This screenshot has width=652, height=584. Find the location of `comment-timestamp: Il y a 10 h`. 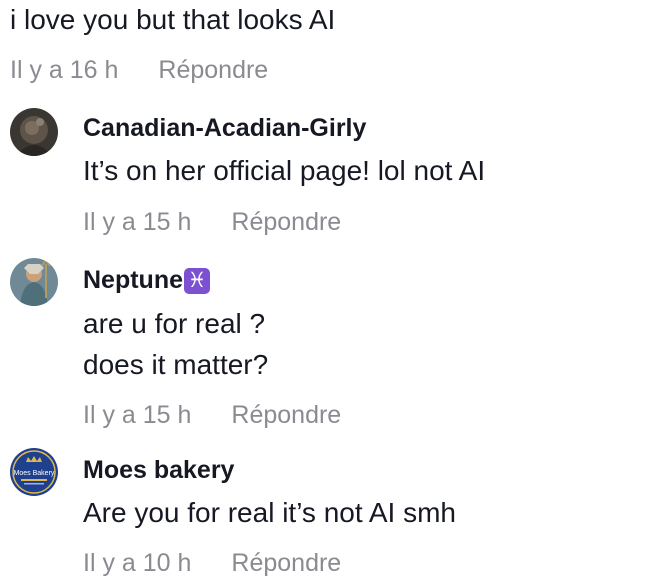

comment-timestamp: Il y a 10 h is located at coordinates (137, 563).